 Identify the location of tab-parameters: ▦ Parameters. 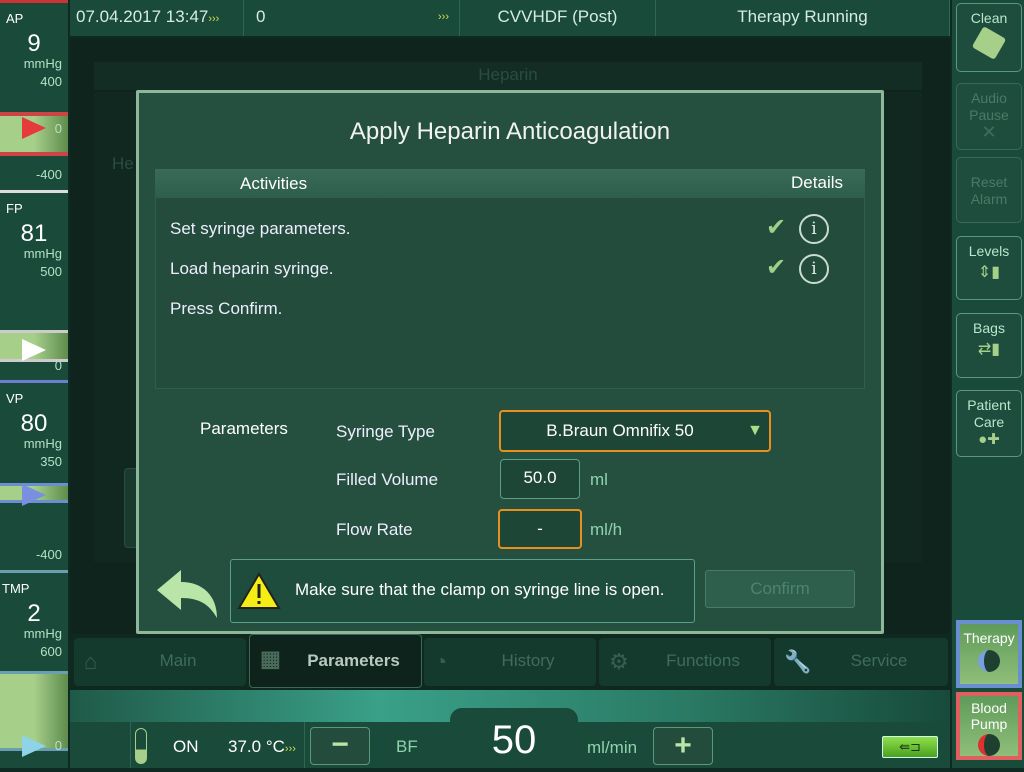
(335, 661).